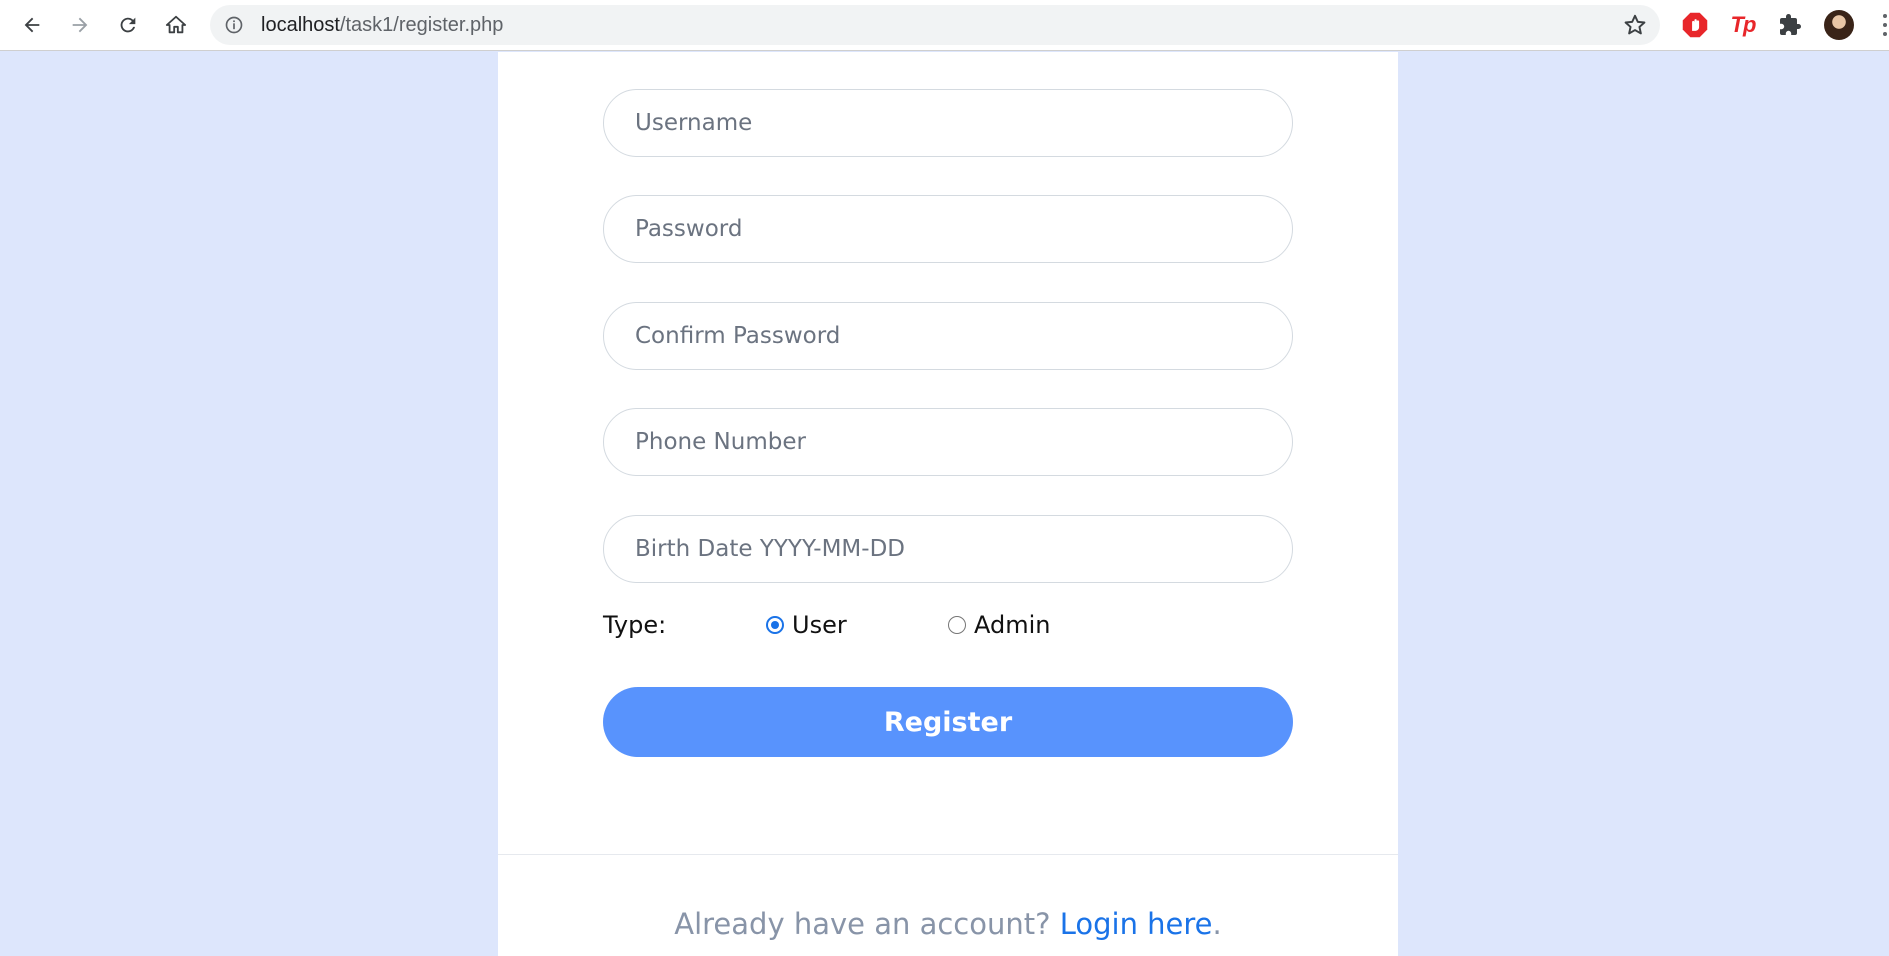 The width and height of the screenshot is (1889, 956). I want to click on card-divider, so click(948, 854).